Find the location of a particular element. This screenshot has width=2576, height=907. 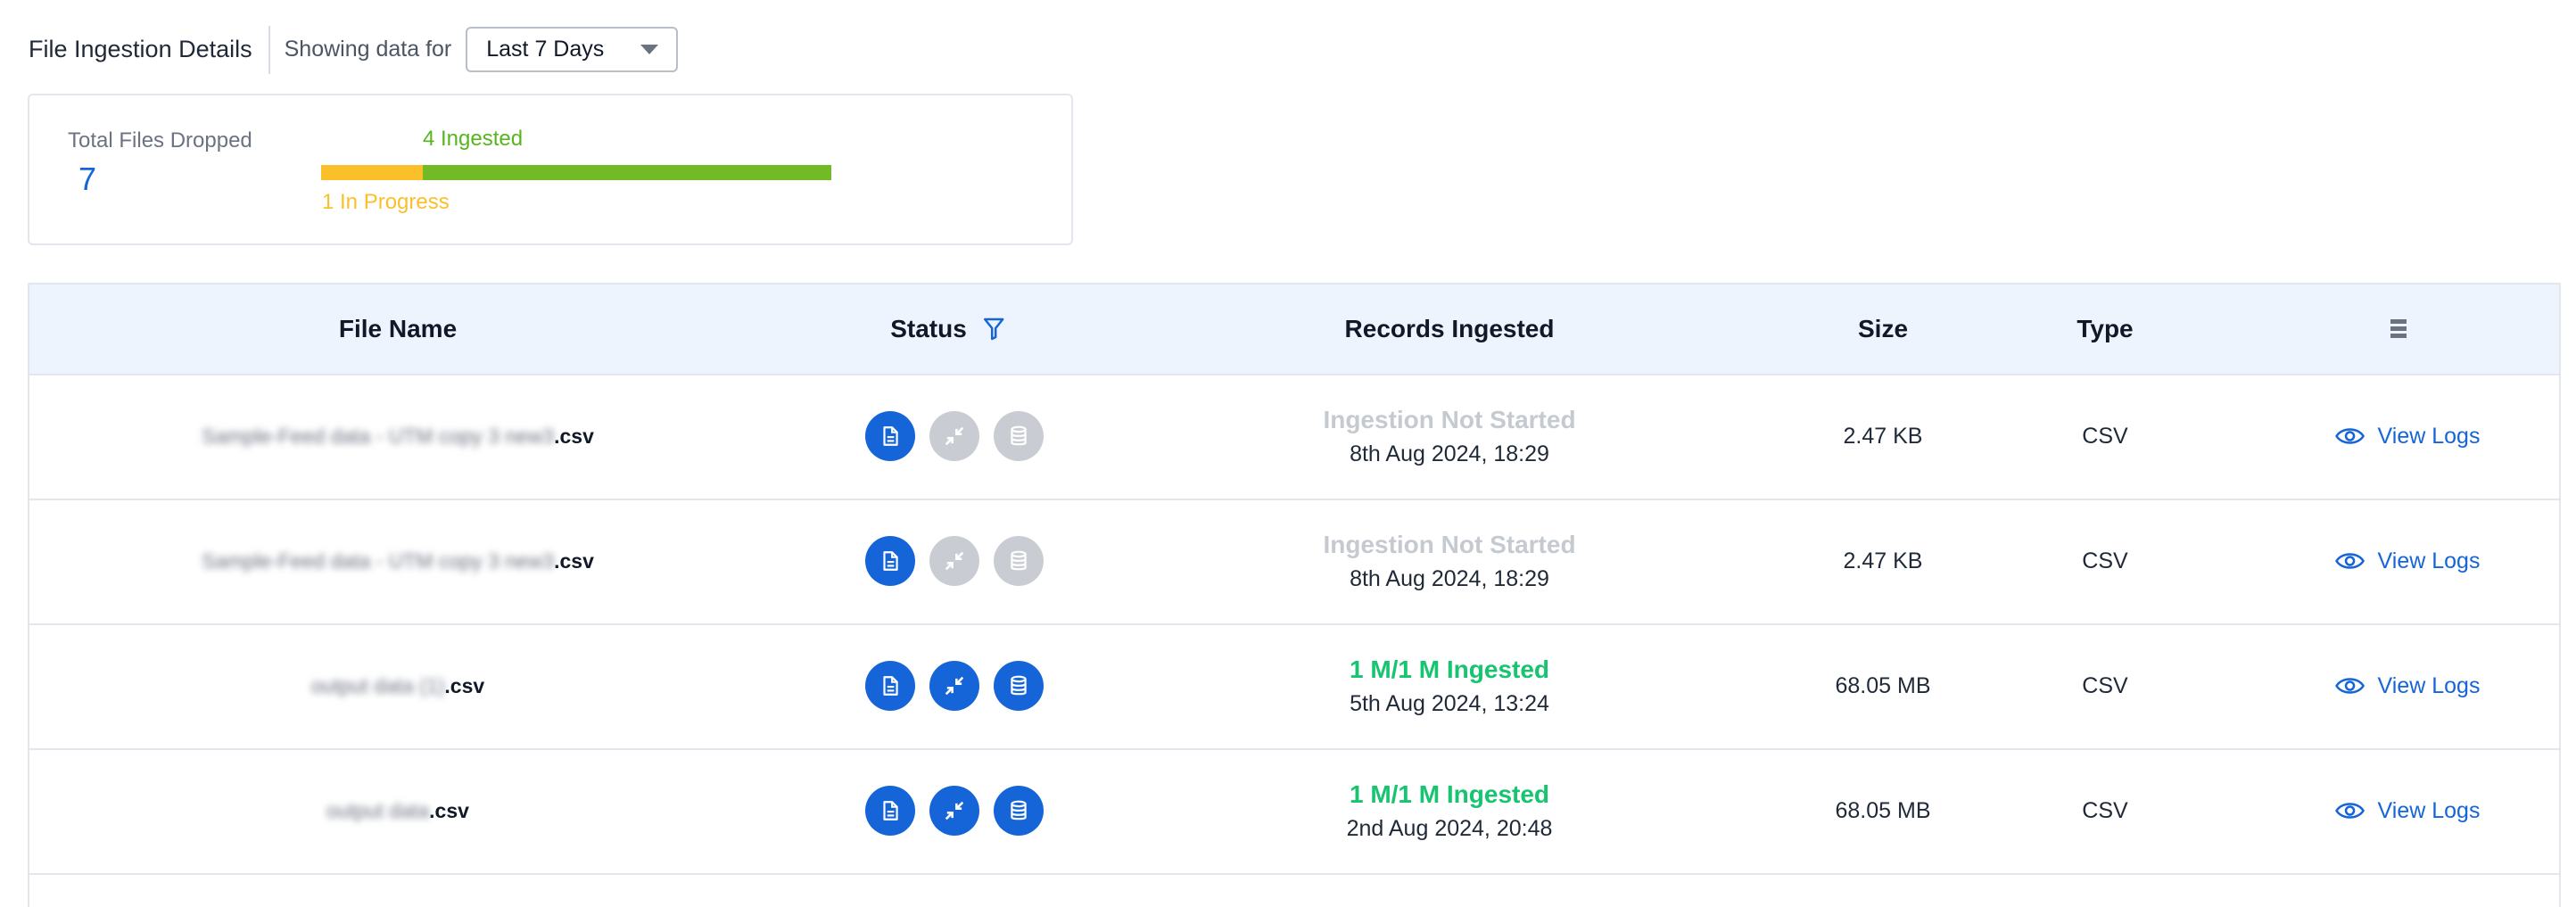

status-header-label: Status is located at coordinates (929, 328).